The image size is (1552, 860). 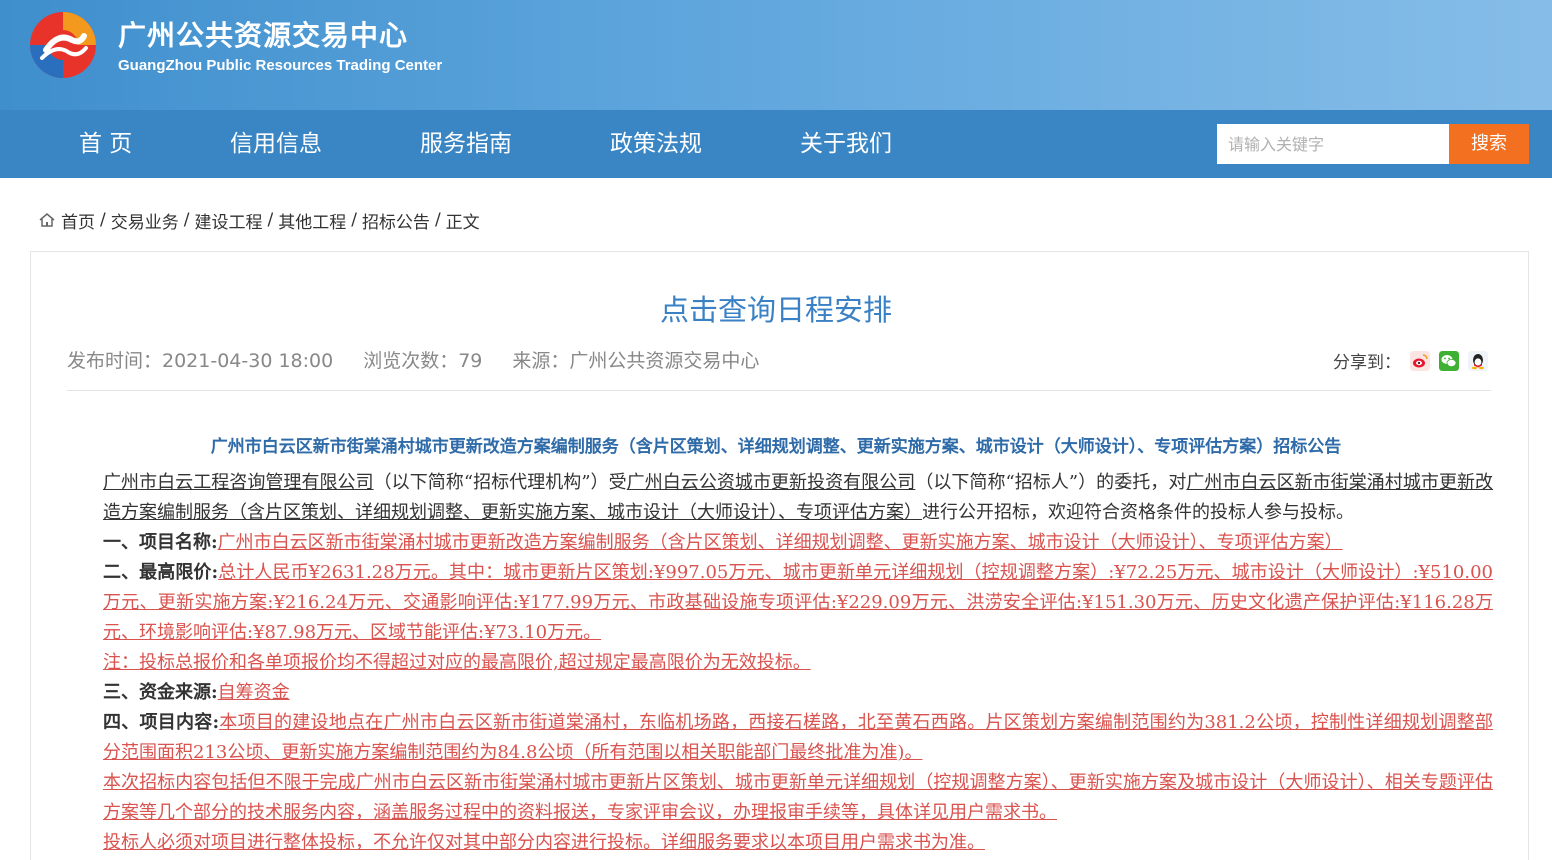 What do you see at coordinates (500, 482) in the screenshot?
I see `intro-text-1: （以下简称“招标代理机构”）受` at bounding box center [500, 482].